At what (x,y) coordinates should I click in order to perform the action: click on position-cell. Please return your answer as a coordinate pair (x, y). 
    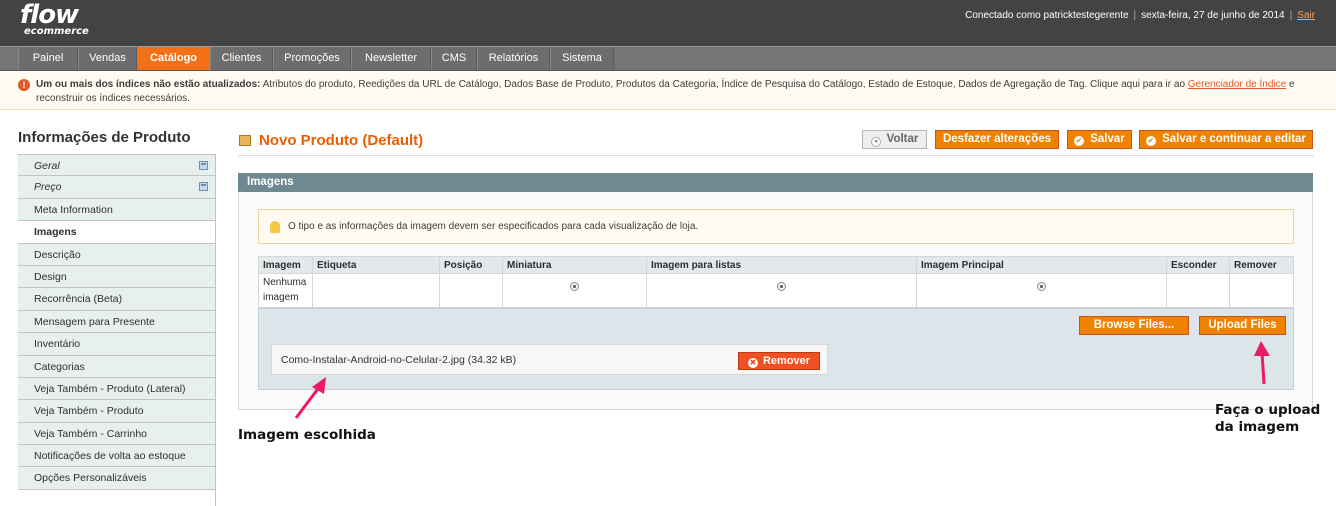
    Looking at the image, I should click on (471, 290).